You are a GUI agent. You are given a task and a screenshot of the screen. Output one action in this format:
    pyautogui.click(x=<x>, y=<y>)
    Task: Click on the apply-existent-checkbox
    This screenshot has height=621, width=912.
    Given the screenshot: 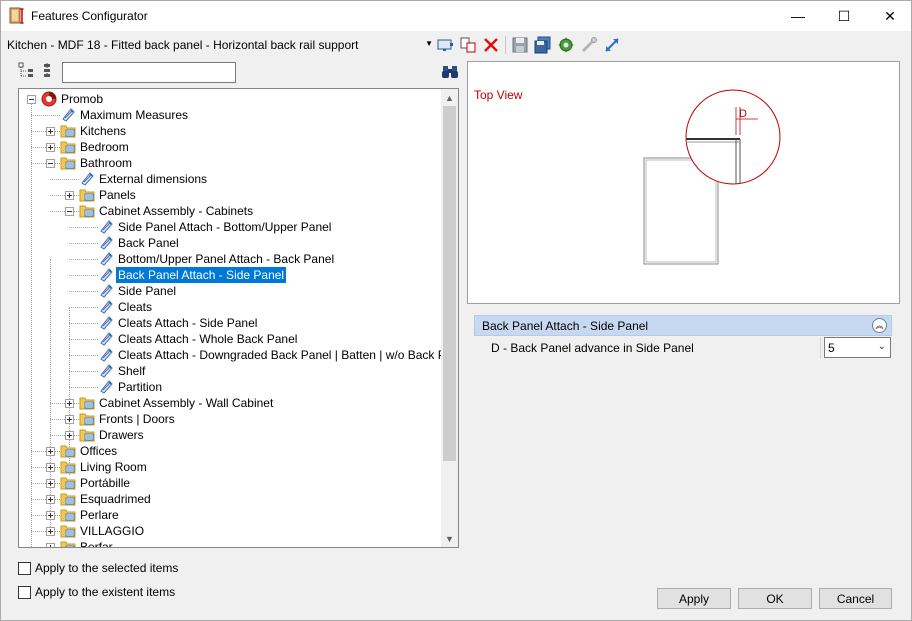 What is the action you would take?
    pyautogui.click(x=24, y=592)
    